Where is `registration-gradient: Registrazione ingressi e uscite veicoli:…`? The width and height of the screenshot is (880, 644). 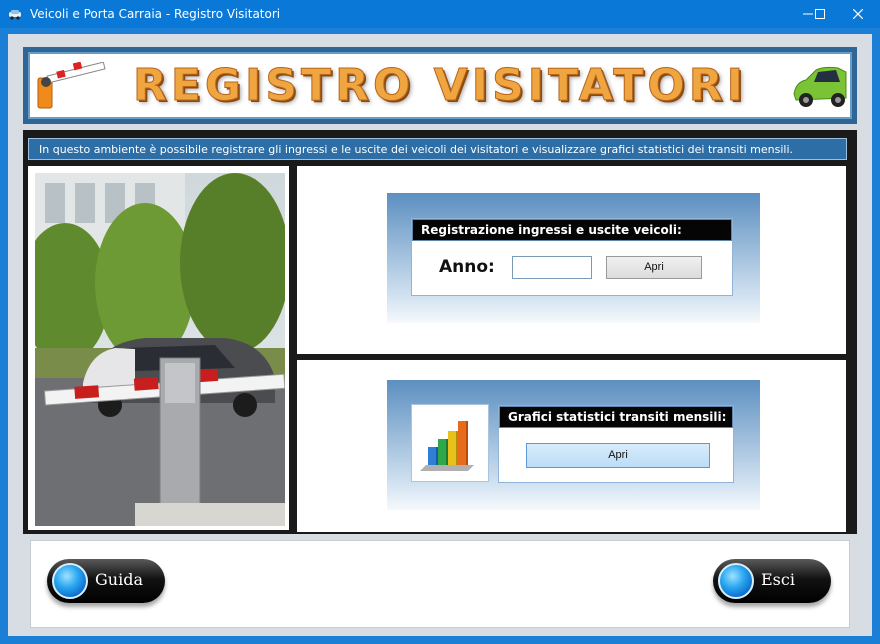 registration-gradient: Registrazione ingressi e uscite veicoli:… is located at coordinates (573, 258).